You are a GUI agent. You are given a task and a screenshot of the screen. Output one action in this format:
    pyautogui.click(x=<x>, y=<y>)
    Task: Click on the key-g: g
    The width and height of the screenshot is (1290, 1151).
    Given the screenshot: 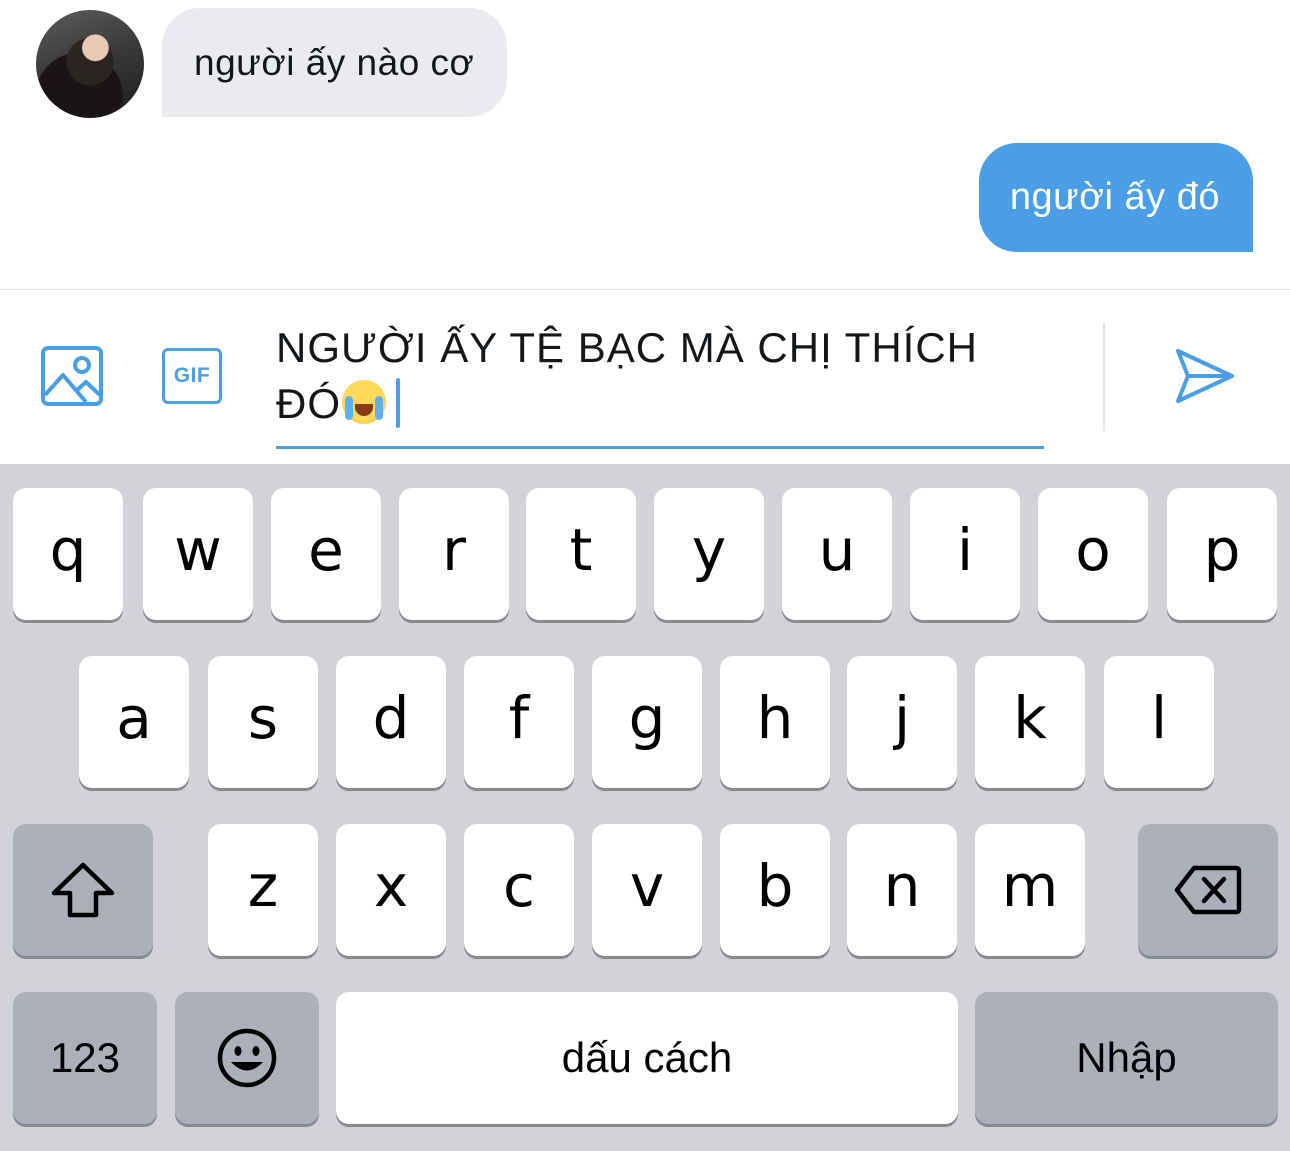 What is the action you would take?
    pyautogui.click(x=647, y=722)
    